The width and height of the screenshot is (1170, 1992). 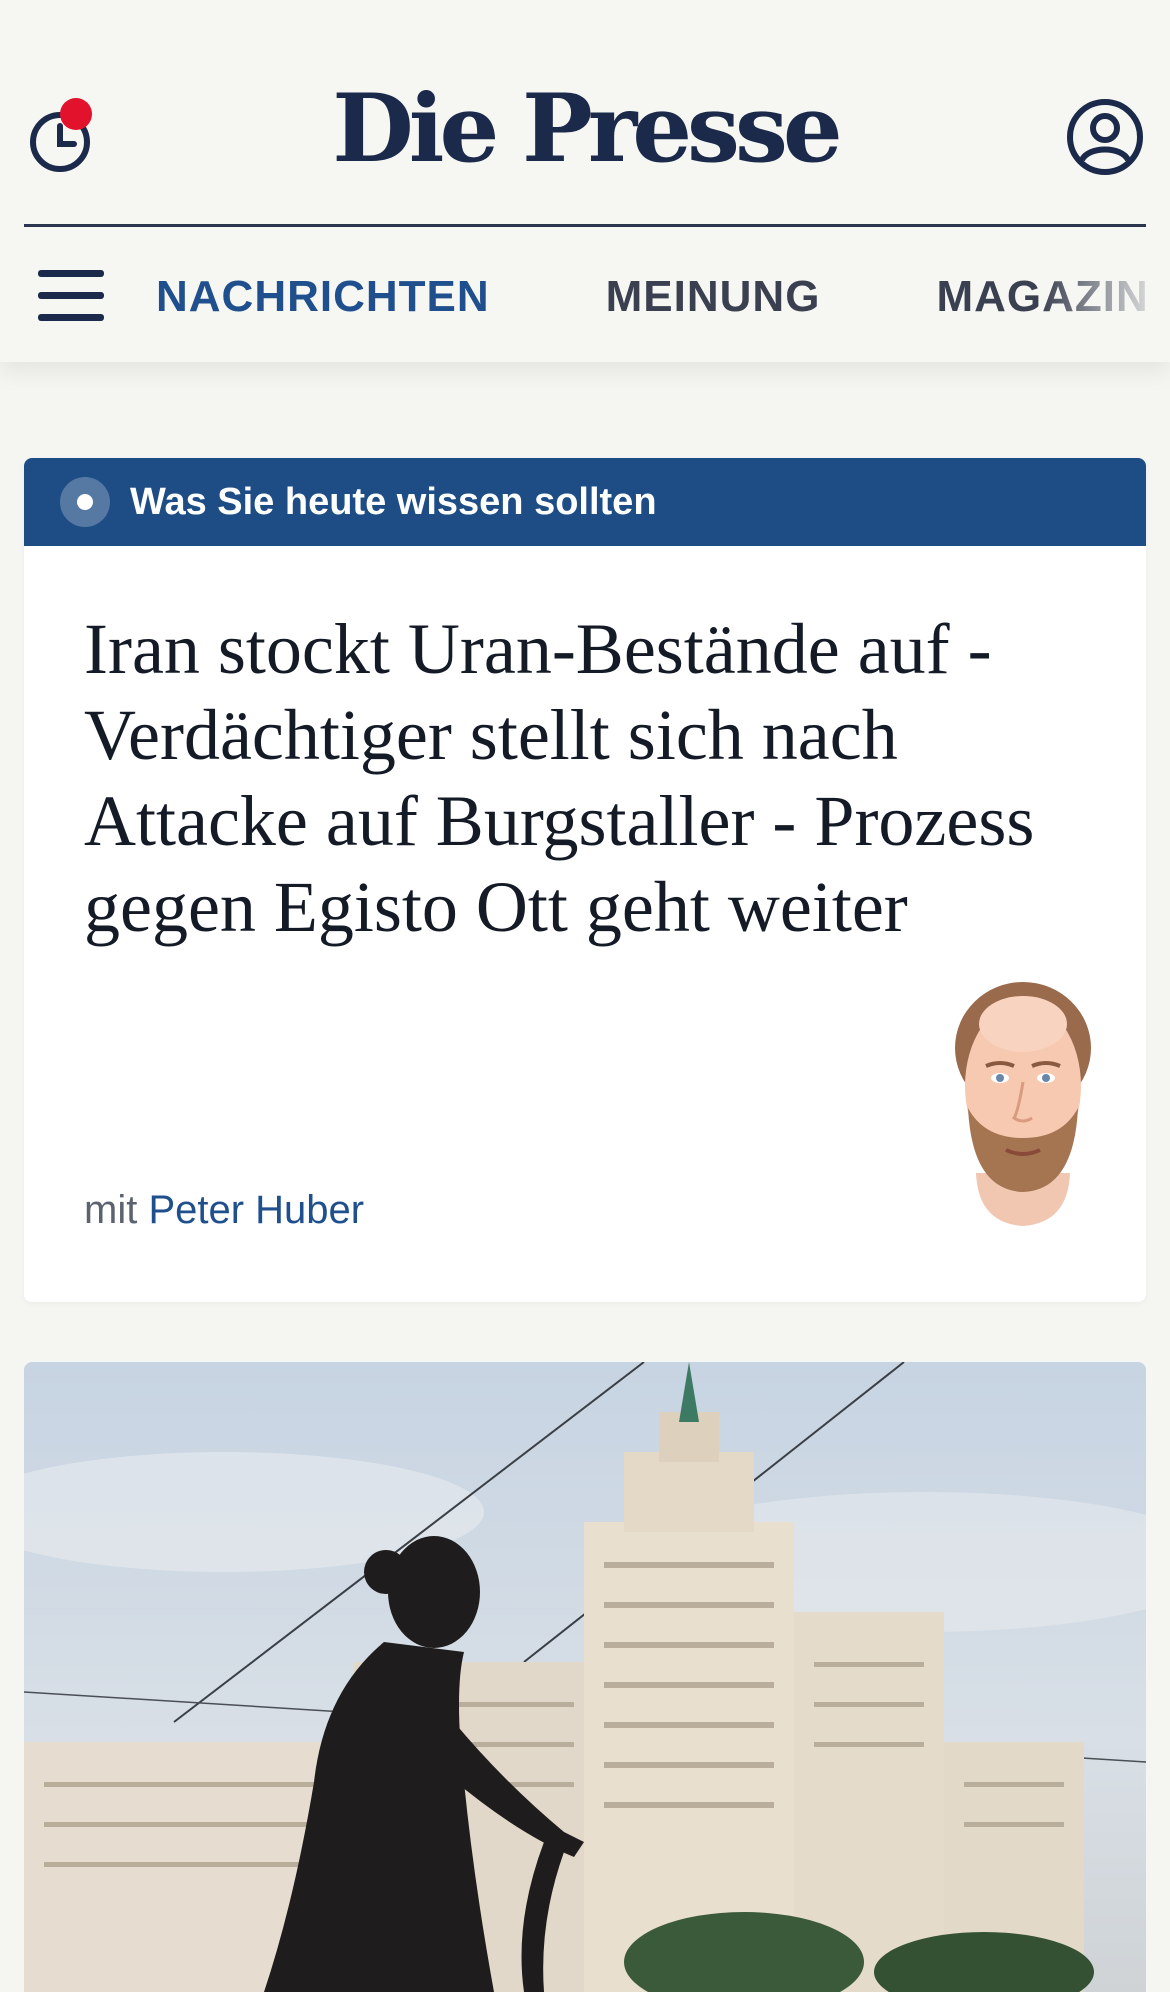 I want to click on hamburger-menu-icon, so click(x=71, y=295).